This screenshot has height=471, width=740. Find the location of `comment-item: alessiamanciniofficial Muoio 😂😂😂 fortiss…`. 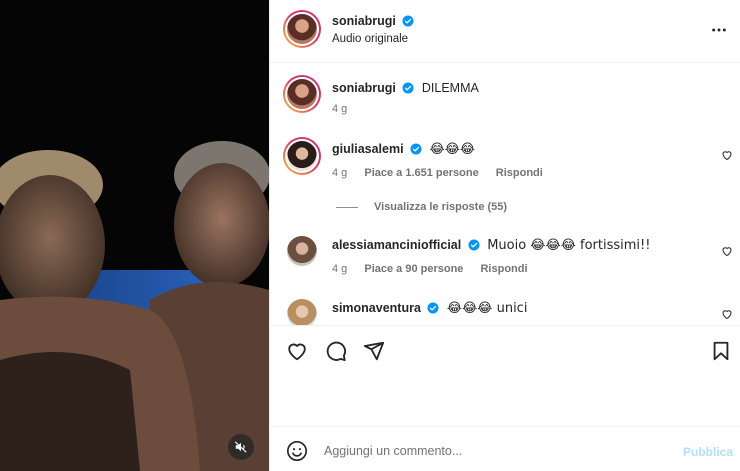

comment-item: alessiamanciniofficial Muoio 😂😂😂 fortiss… is located at coordinates (505, 262).